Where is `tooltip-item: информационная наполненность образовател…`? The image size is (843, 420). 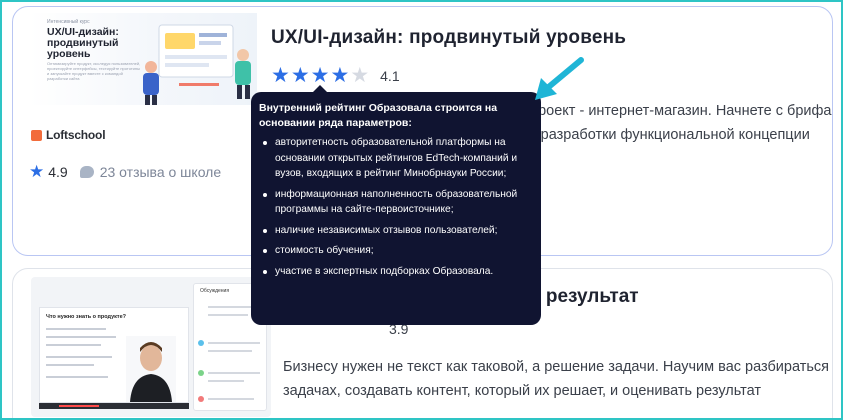 tooltip-item: информационная наполненность образовател… is located at coordinates (394, 202).